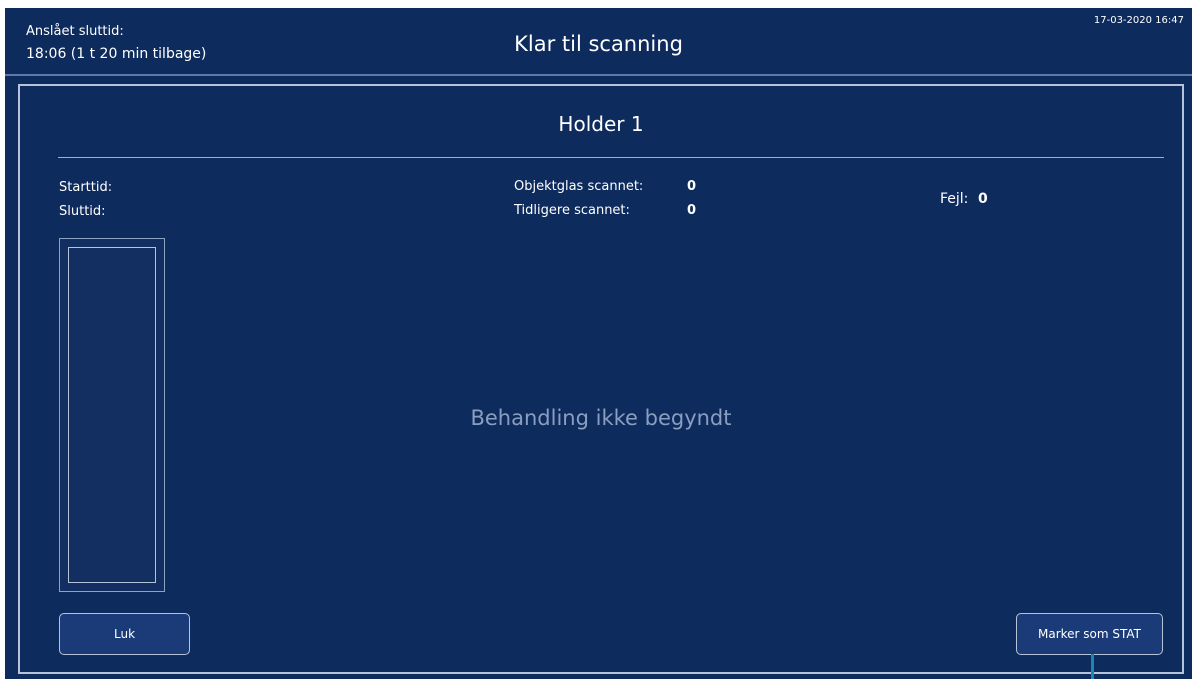 This screenshot has height=679, width=1192. What do you see at coordinates (692, 210) in the screenshot?
I see `previously-scanned-value: 0` at bounding box center [692, 210].